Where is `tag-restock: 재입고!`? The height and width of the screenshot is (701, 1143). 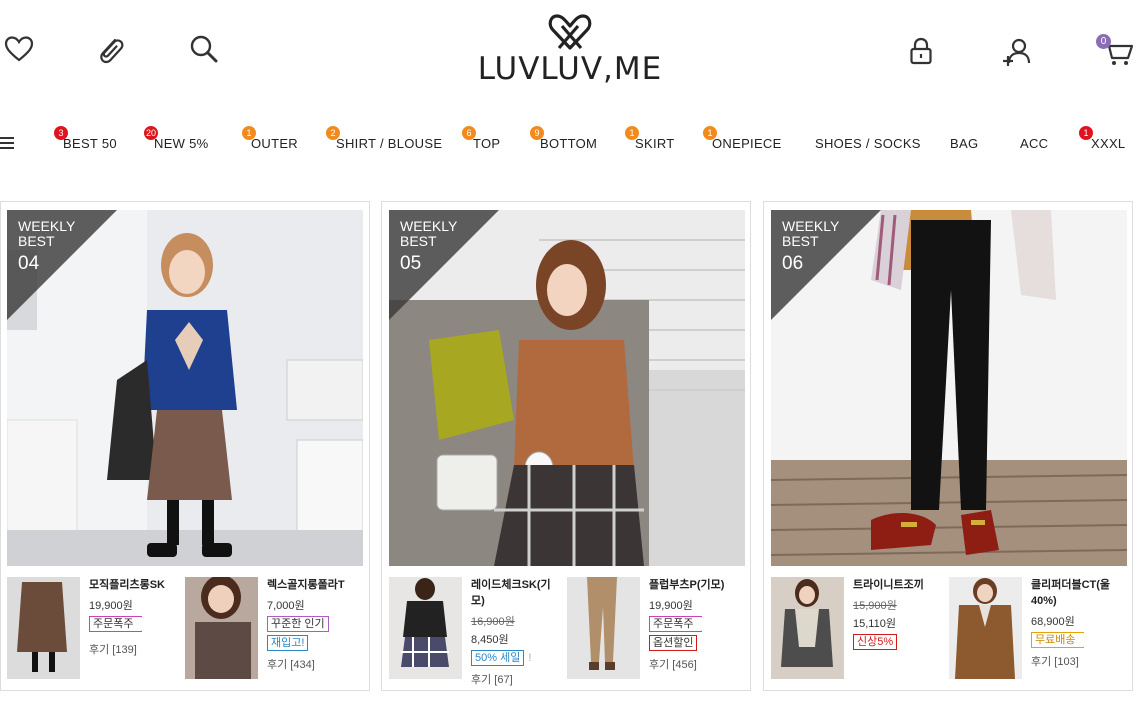
tag-restock: 재입고! is located at coordinates (288, 643).